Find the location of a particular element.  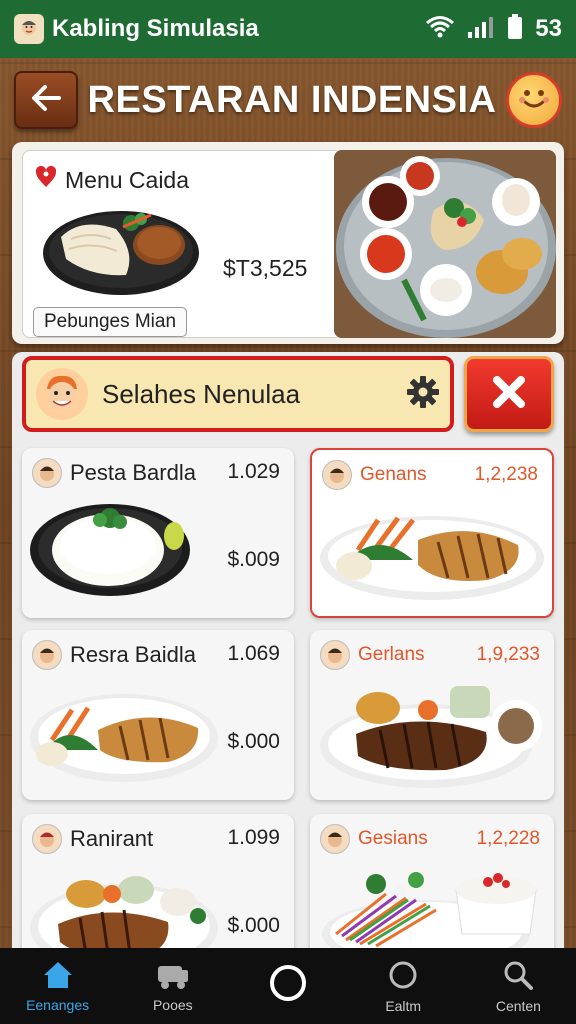

battery-icon is located at coordinates (515, 29).